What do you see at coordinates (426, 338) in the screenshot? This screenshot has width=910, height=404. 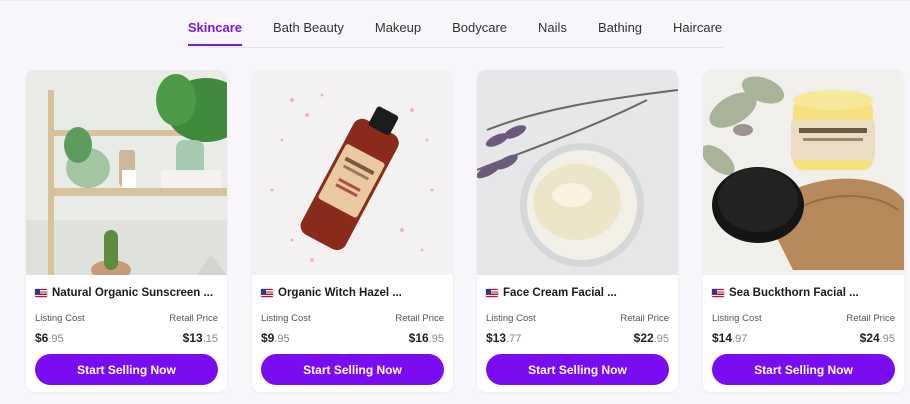 I see `retail-price-value: $16.95` at bounding box center [426, 338].